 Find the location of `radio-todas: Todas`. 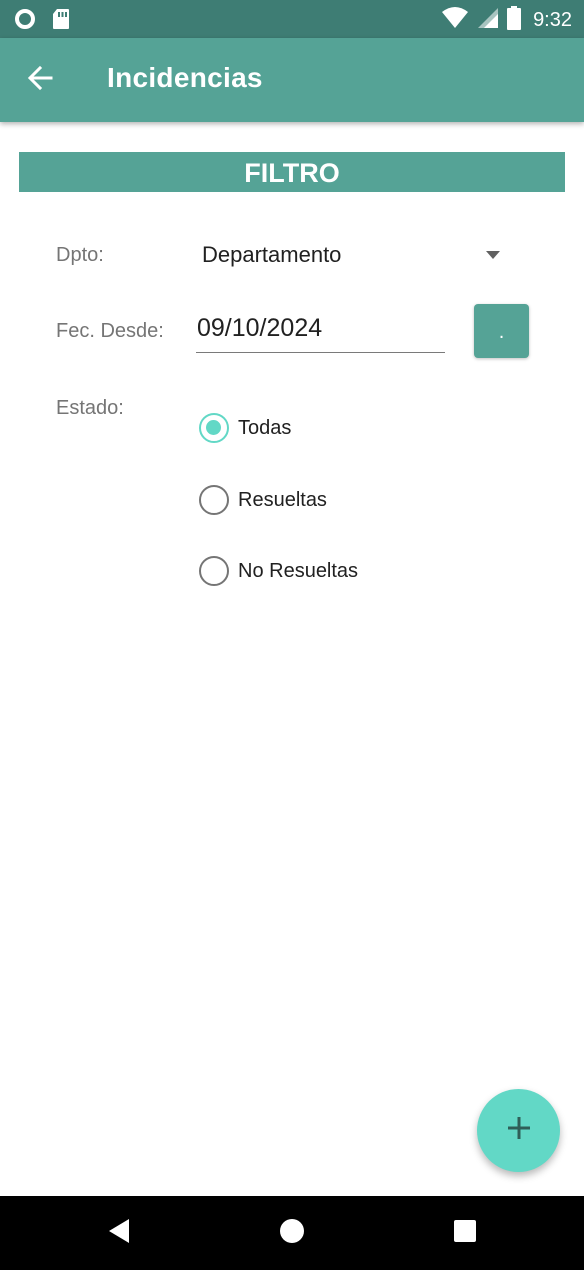

radio-todas: Todas is located at coordinates (245, 428).